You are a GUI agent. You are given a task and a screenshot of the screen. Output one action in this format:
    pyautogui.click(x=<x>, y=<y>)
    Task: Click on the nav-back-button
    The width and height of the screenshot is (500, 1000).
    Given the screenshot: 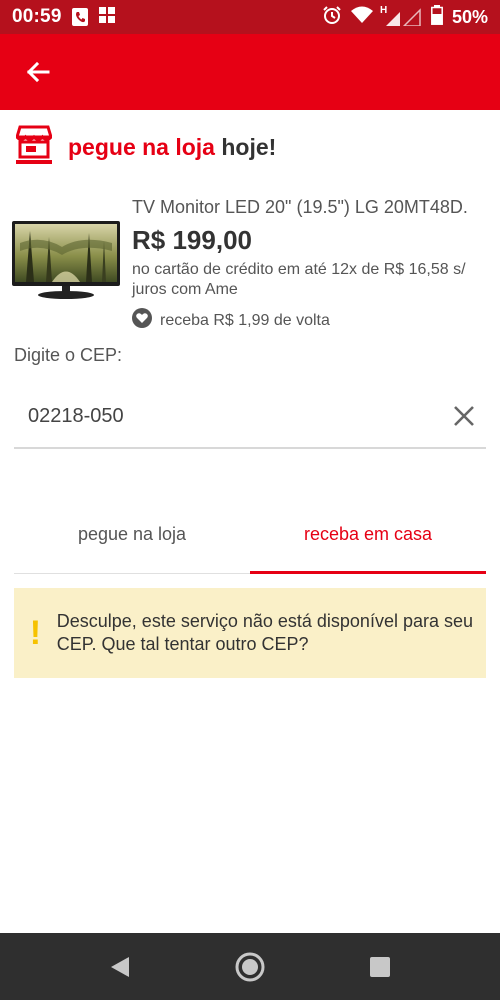 What is the action you would take?
    pyautogui.click(x=120, y=967)
    